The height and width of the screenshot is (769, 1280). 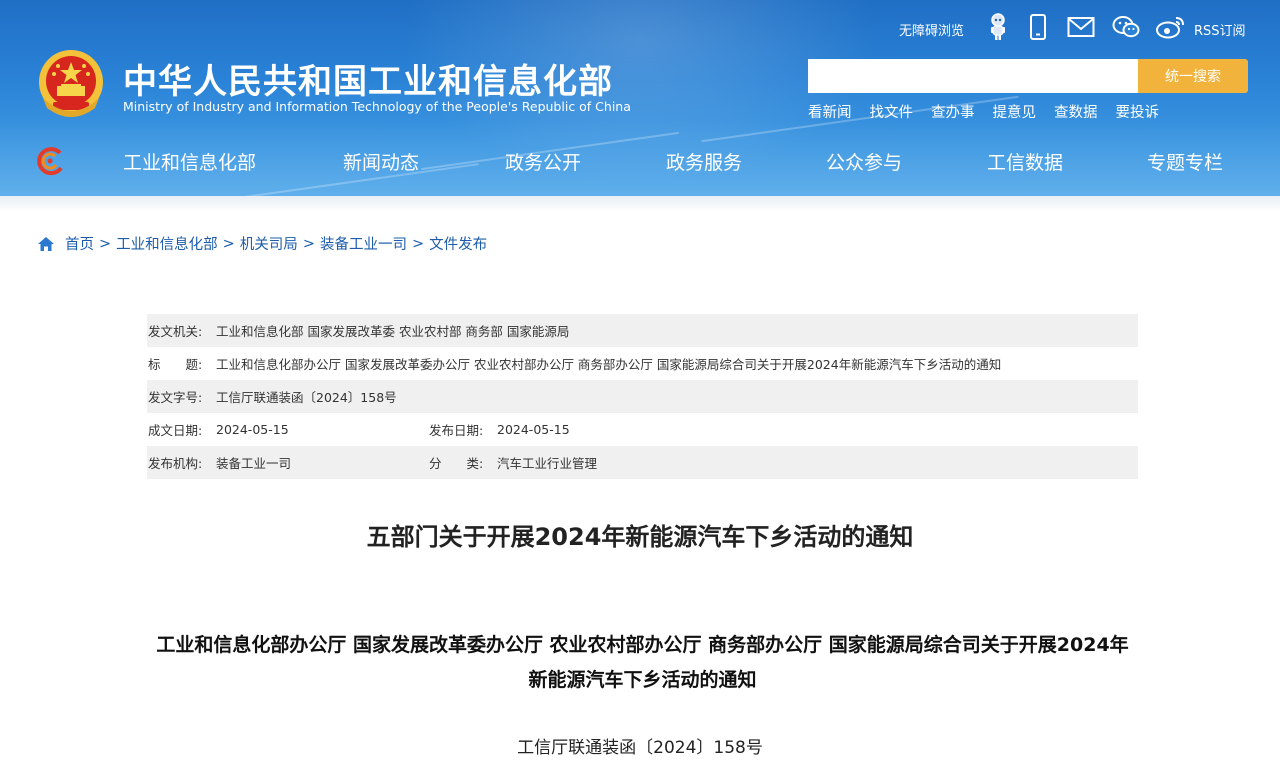 I want to click on weibo-icon, so click(x=1170, y=27).